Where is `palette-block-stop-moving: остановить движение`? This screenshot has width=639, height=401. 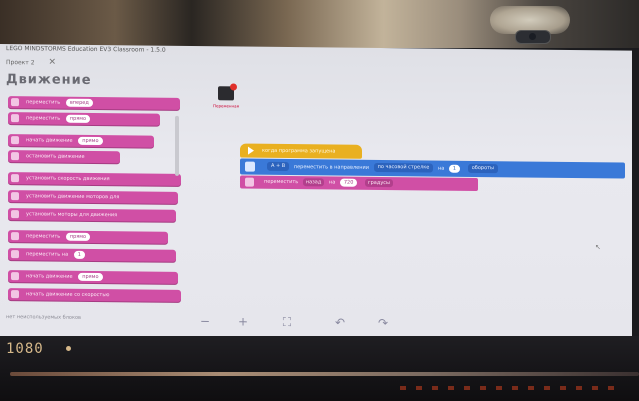 palette-block-stop-moving: остановить движение is located at coordinates (64, 157).